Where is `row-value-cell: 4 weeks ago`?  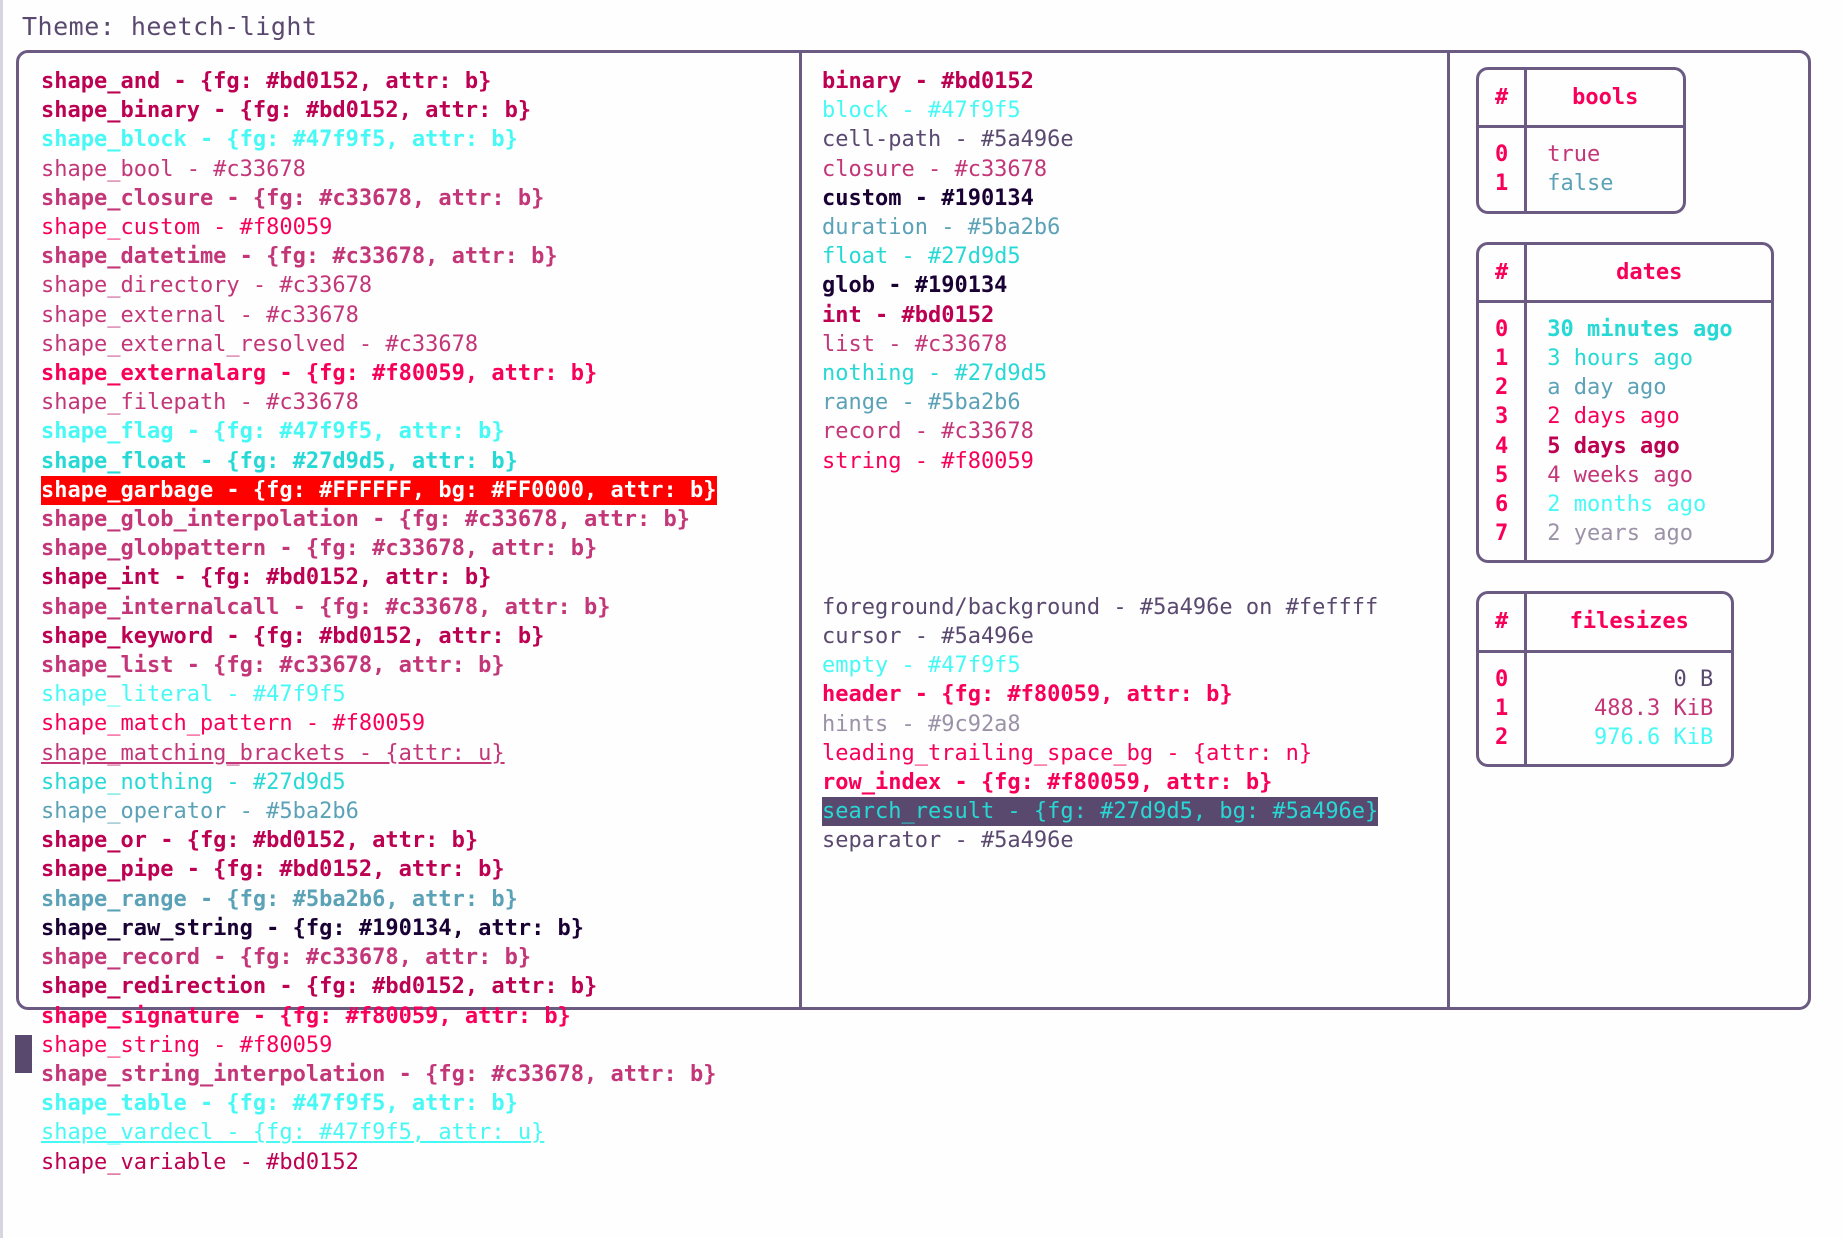
row-value-cell: 4 weeks ago is located at coordinates (1620, 475).